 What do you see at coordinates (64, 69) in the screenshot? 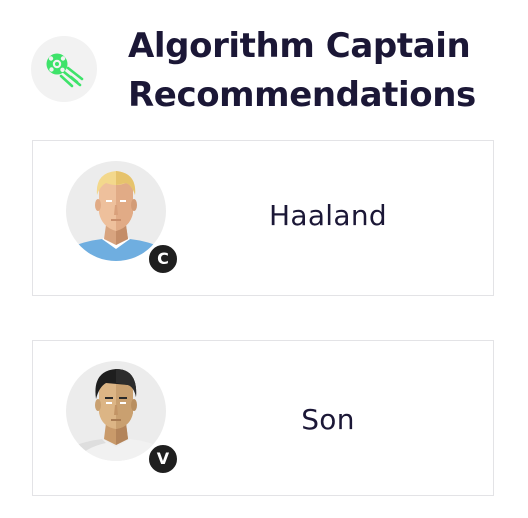
I see `football-rocket-icon` at bounding box center [64, 69].